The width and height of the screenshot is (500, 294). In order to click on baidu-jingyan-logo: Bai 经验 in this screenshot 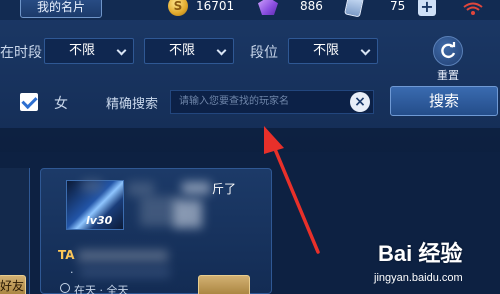, I will do `click(420, 252)`.